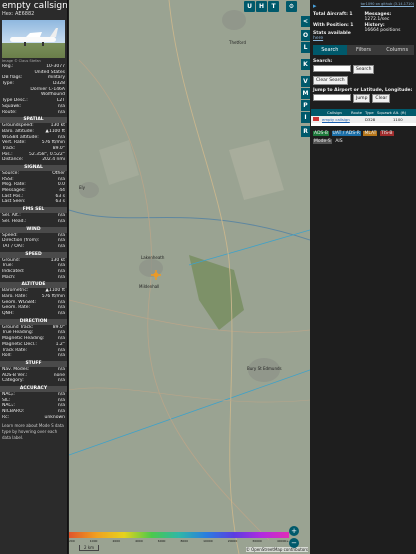 The width and height of the screenshot is (416, 554). What do you see at coordinates (363, 90) in the screenshot?
I see `jump-label: Jump to Airport or Latitude, Longitude:` at bounding box center [363, 90].